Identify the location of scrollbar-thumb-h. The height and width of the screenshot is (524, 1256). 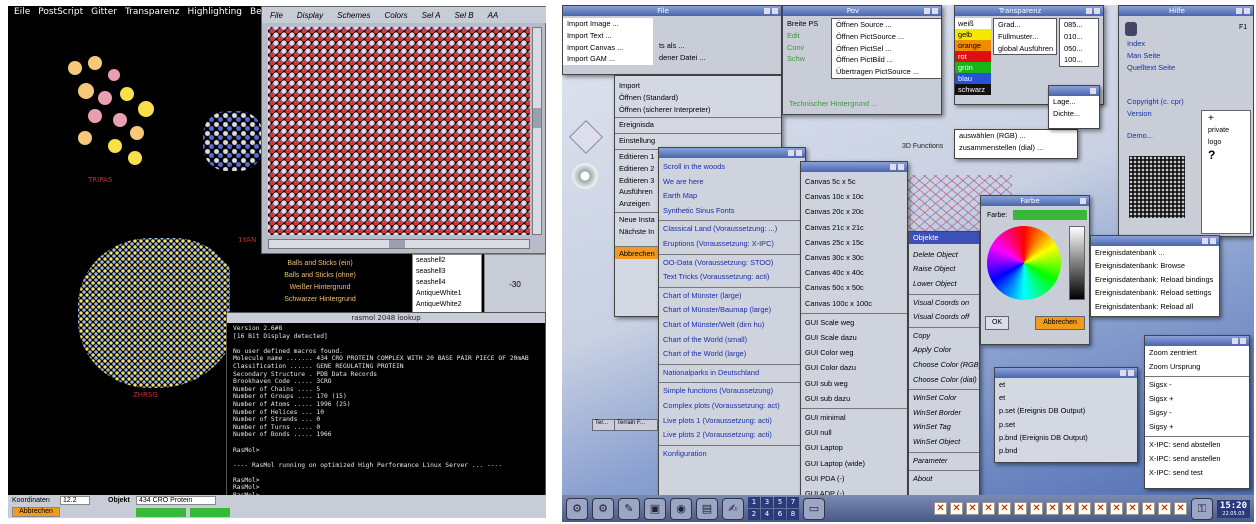
(397, 244).